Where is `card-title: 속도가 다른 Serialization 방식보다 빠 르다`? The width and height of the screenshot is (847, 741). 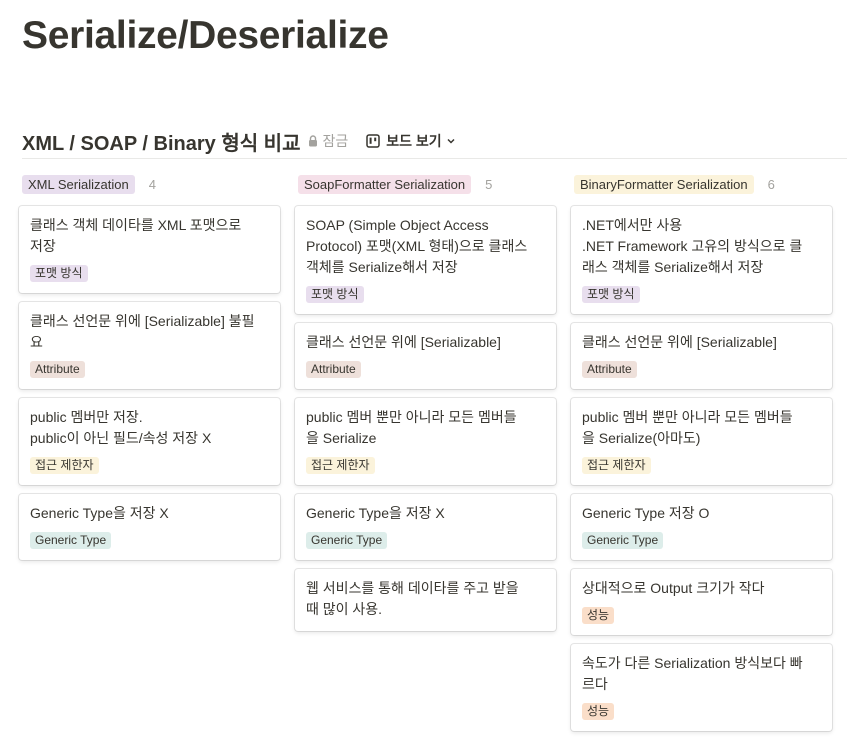 card-title: 속도가 다른 Serialization 방식보다 빠 르다 is located at coordinates (692, 673).